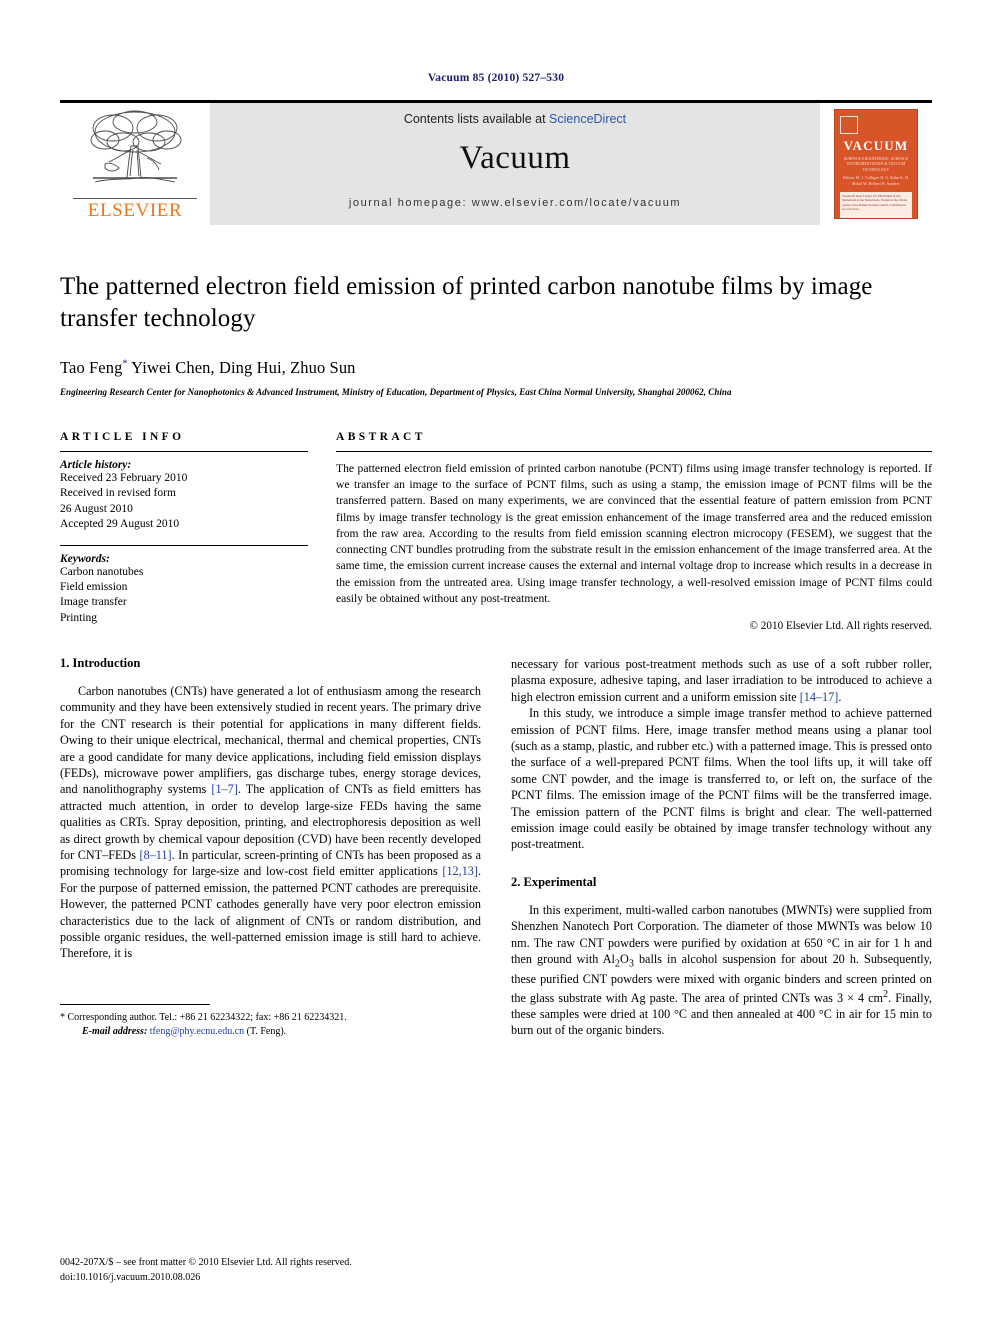 This screenshot has height=1323, width=992. I want to click on abstract-label: ABSTRACT, so click(381, 437).